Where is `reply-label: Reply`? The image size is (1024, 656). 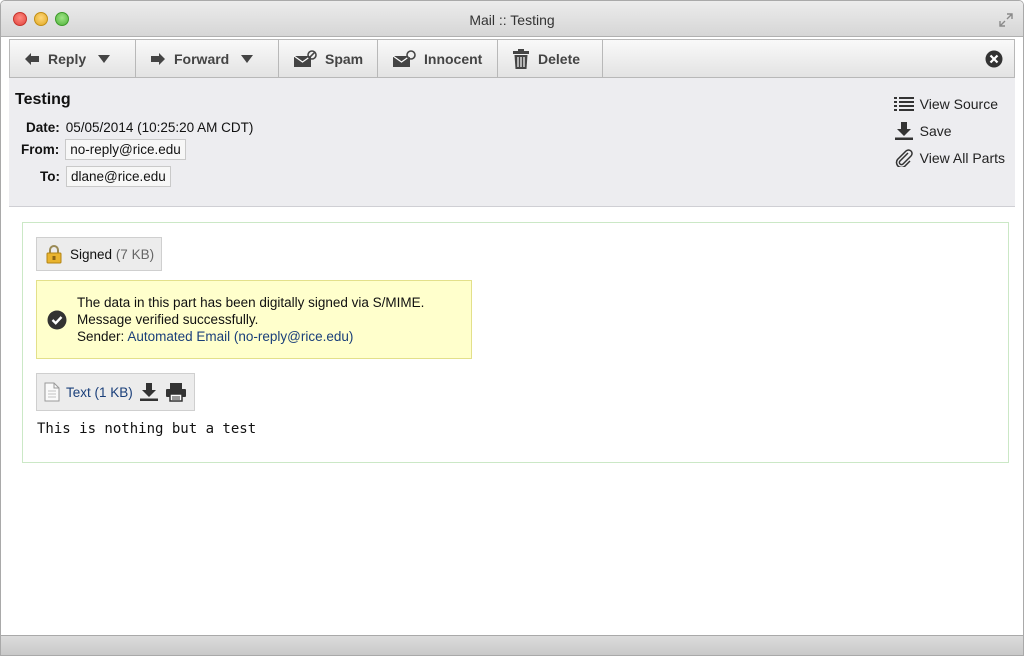
reply-label: Reply is located at coordinates (67, 58).